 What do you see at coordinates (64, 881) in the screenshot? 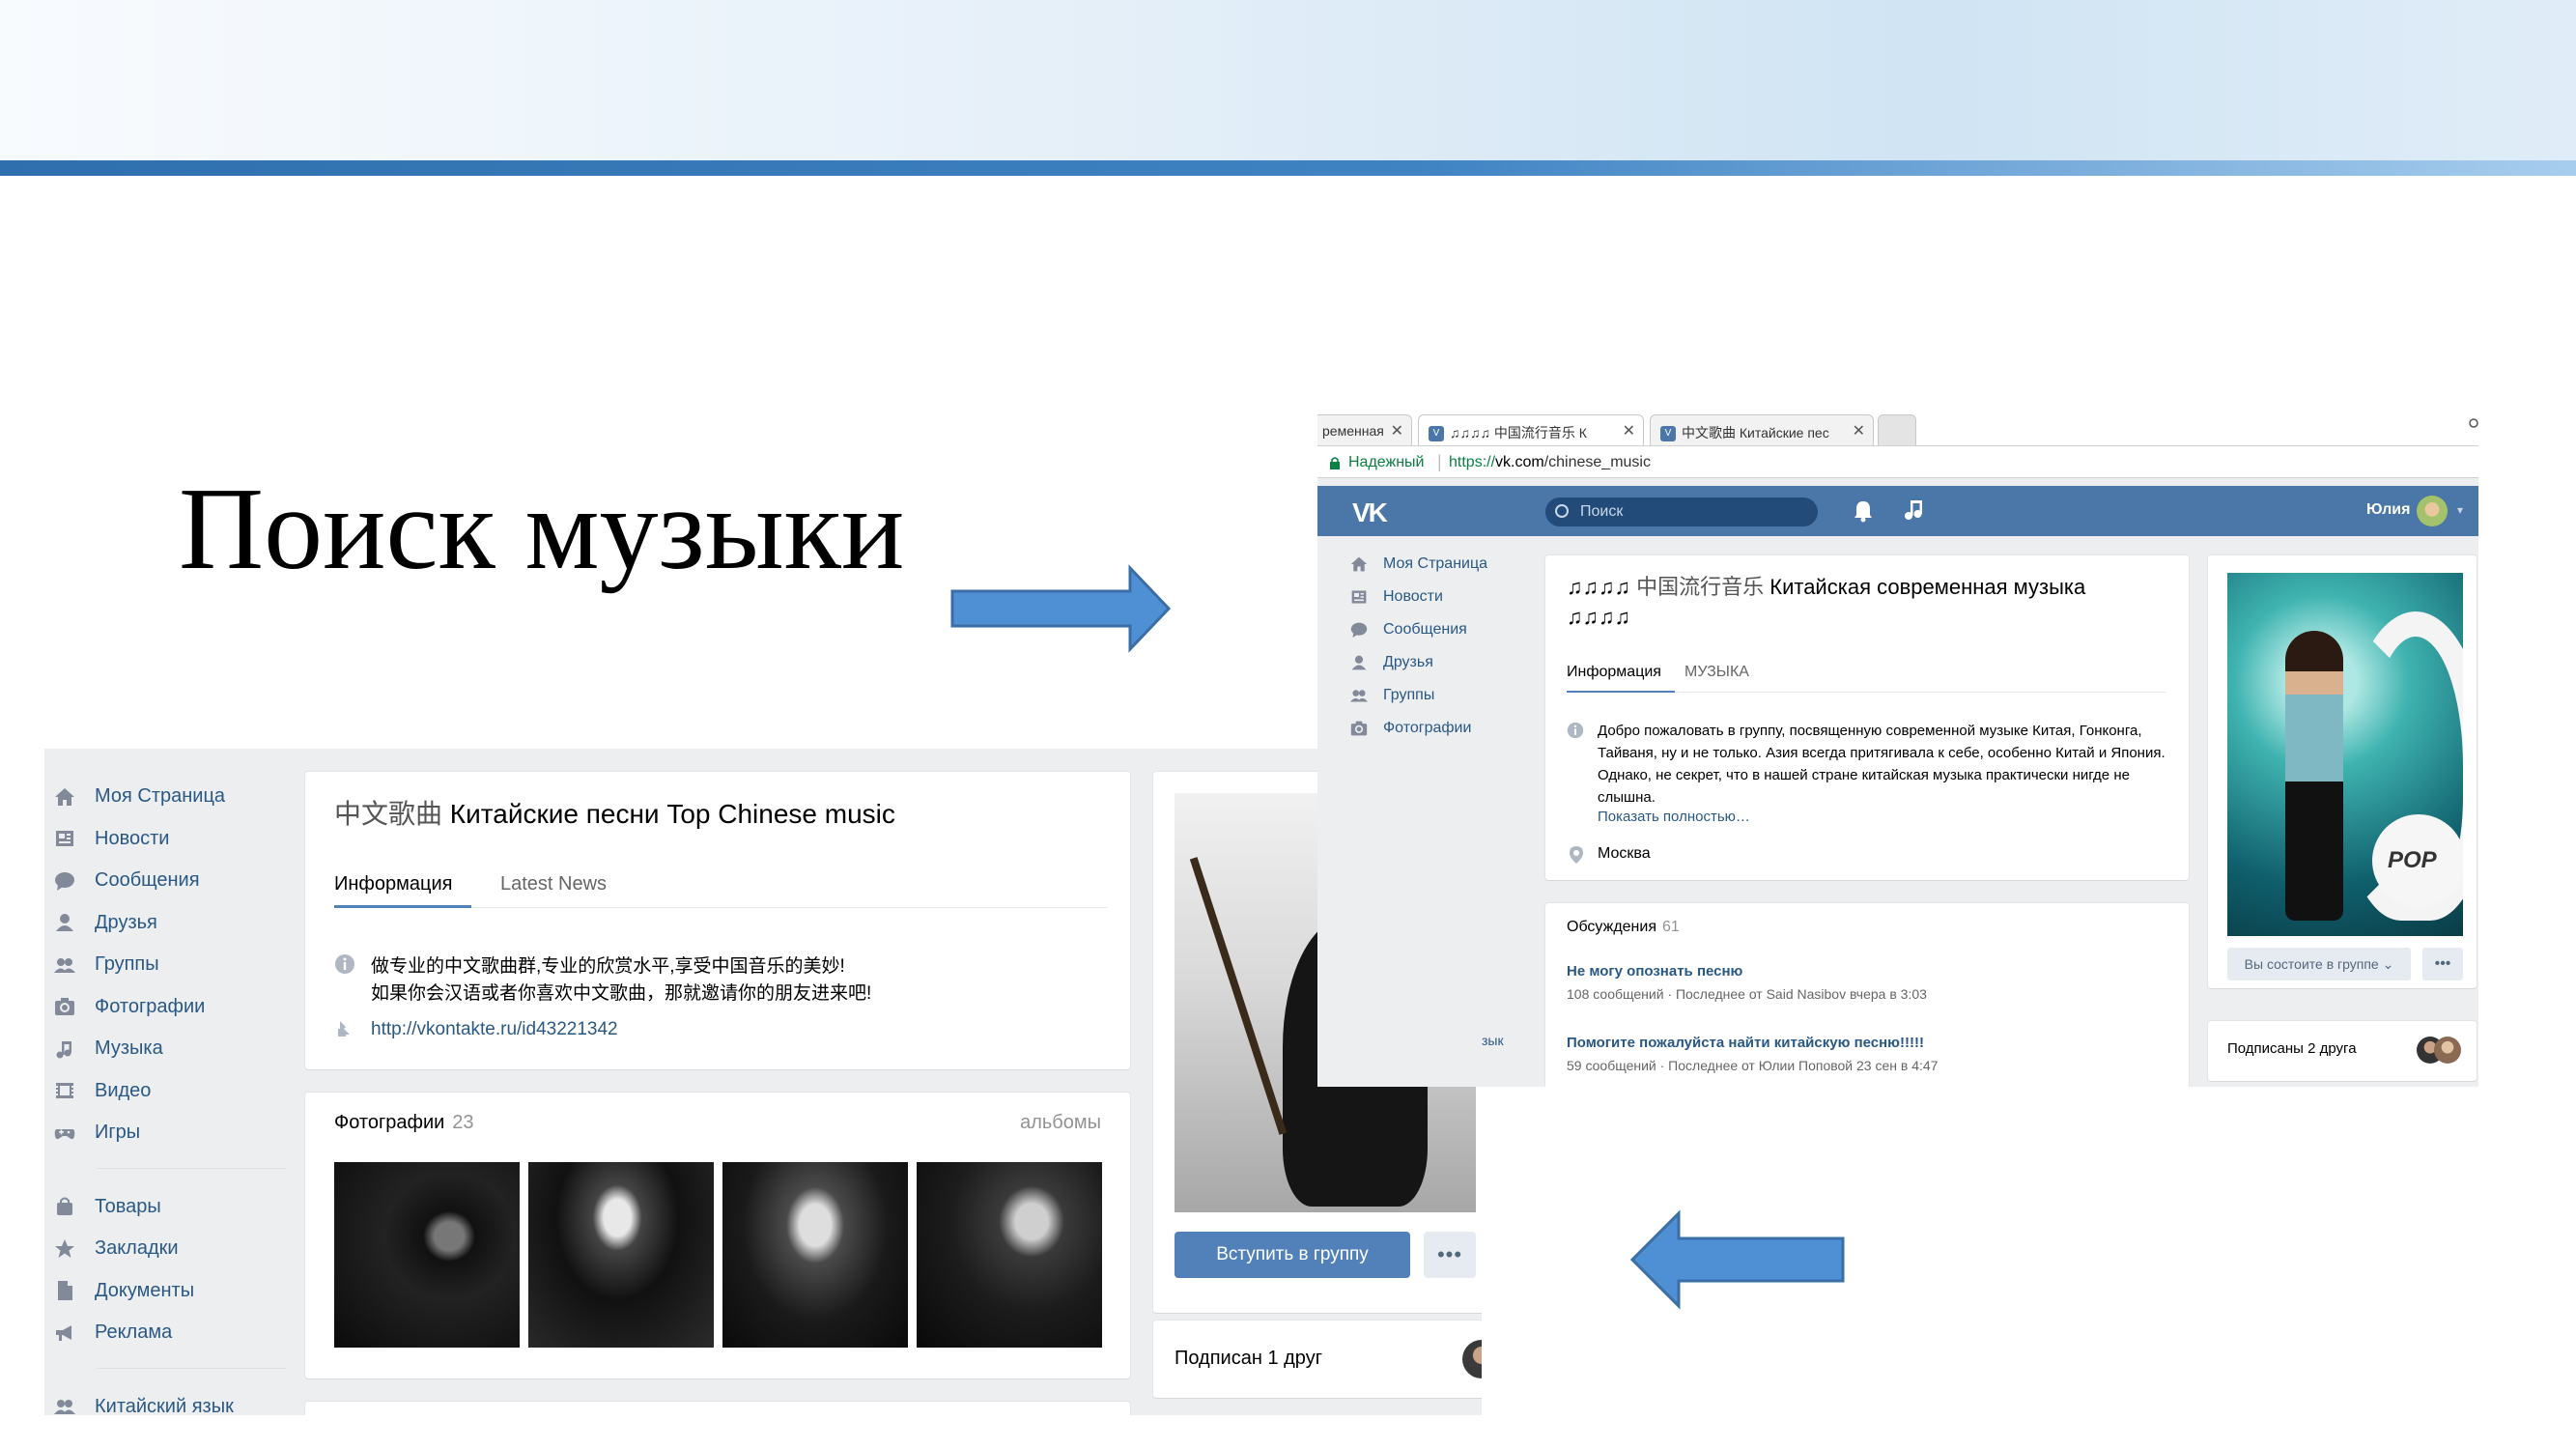
I see `messages-icon` at bounding box center [64, 881].